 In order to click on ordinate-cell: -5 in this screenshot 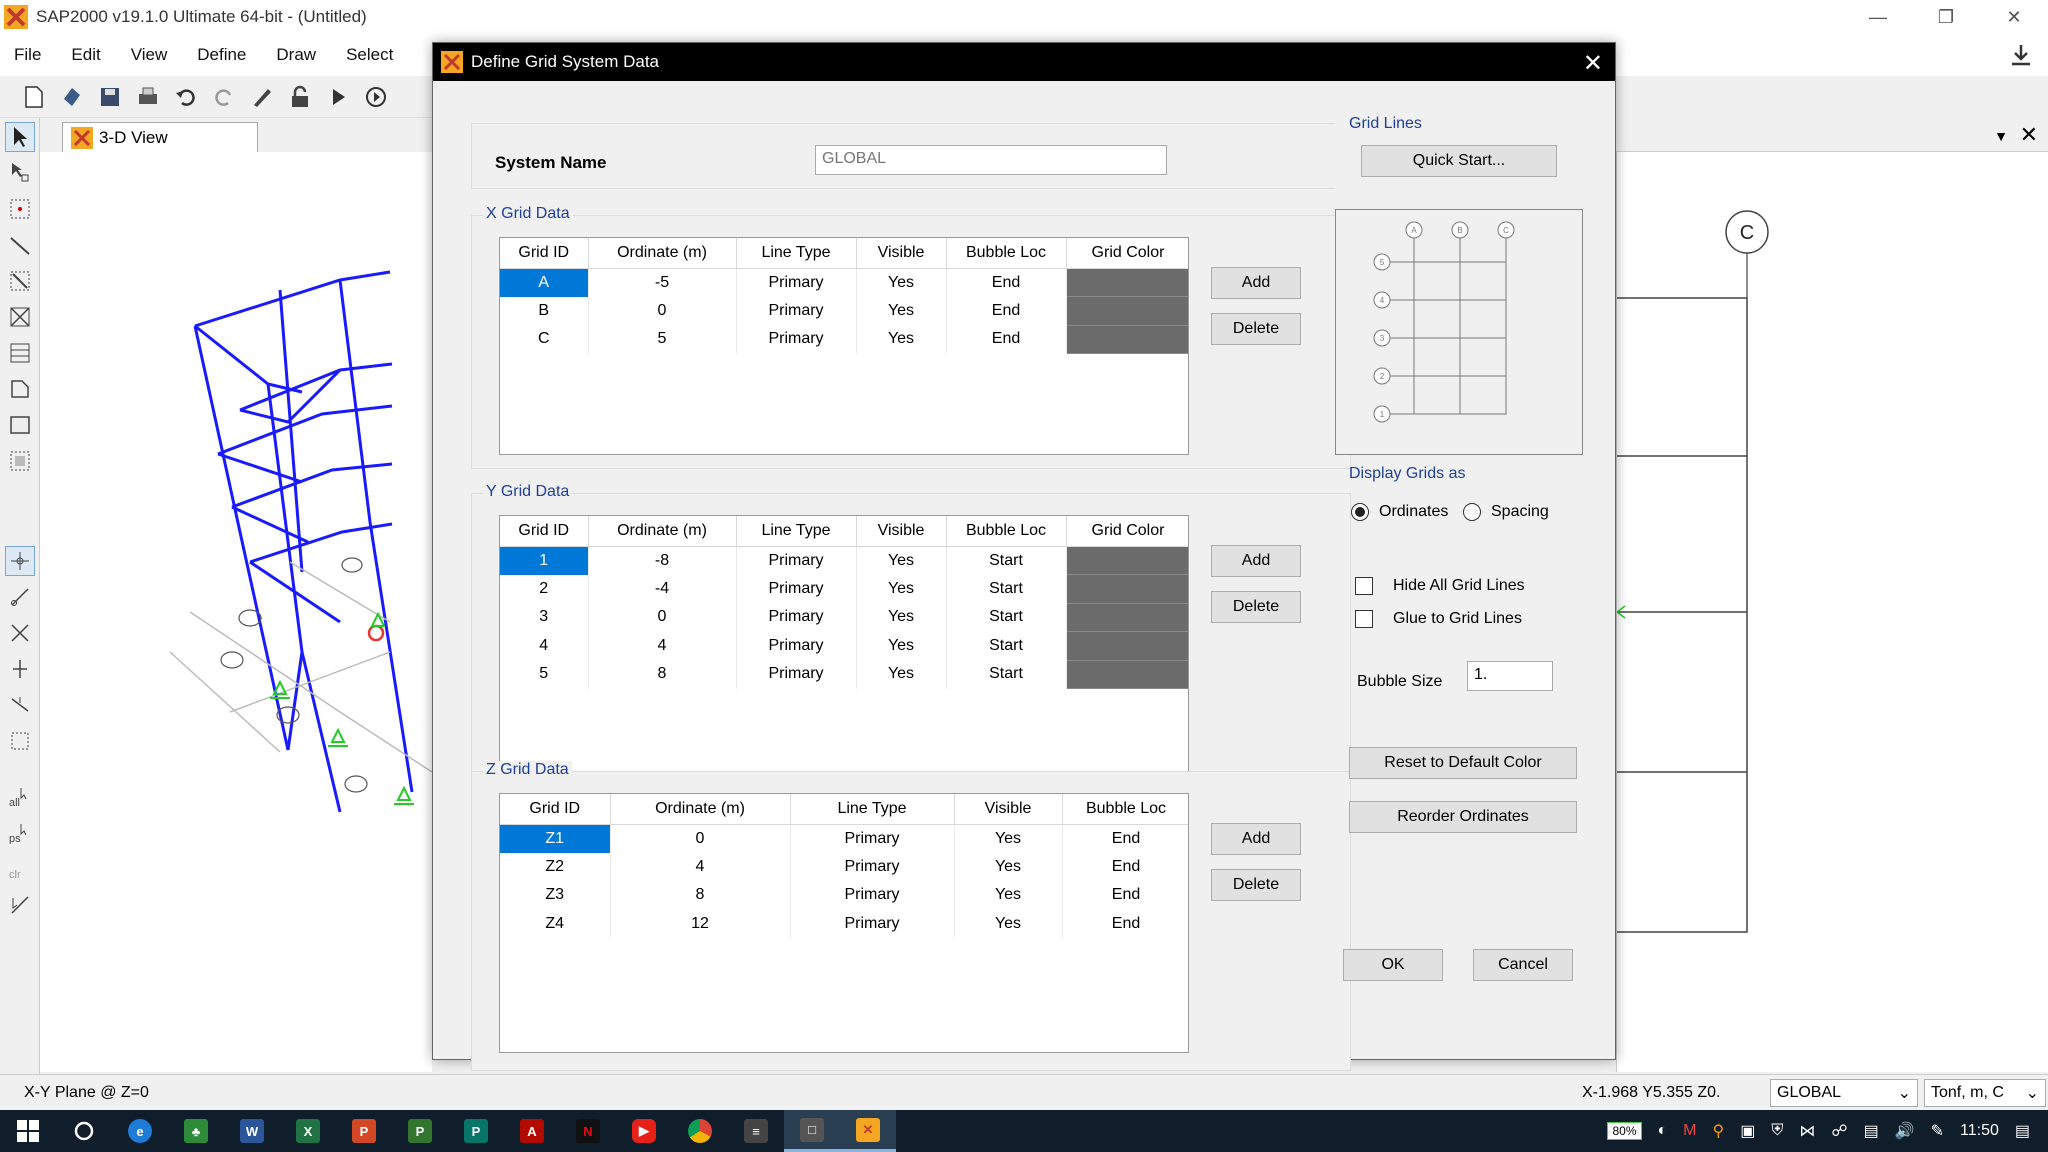, I will do `click(662, 282)`.